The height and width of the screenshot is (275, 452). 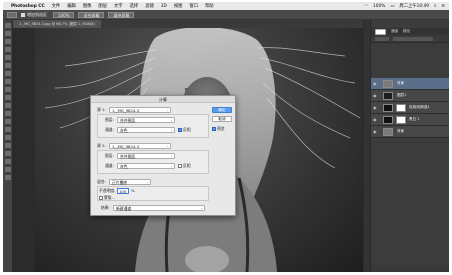 What do you see at coordinates (388, 108) in the screenshot?
I see `adjustment-icon` at bounding box center [388, 108].